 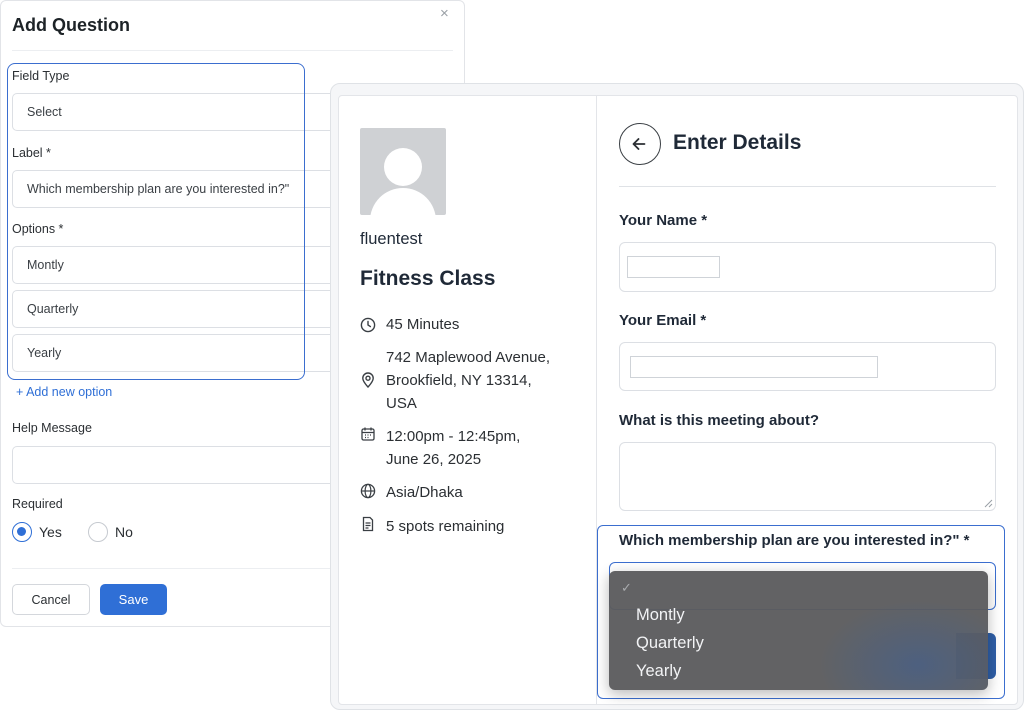 I want to click on enter-details-title: Enter Details, so click(x=737, y=142).